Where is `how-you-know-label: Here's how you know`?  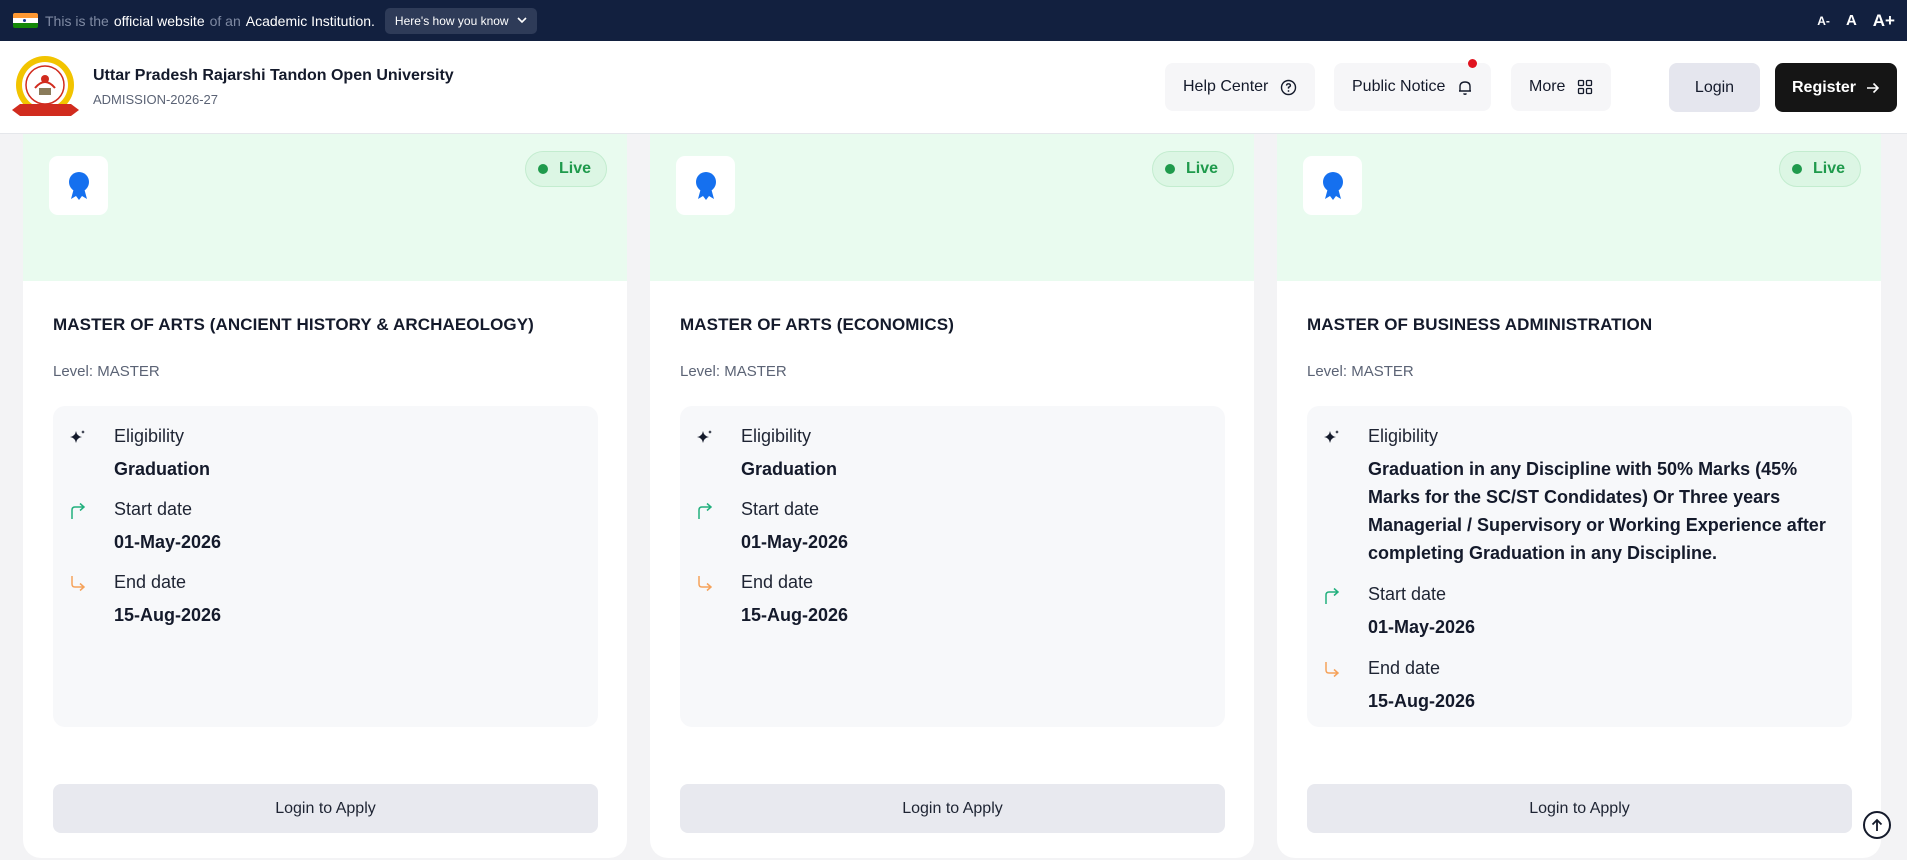 how-you-know-label: Here's how you know is located at coordinates (451, 20).